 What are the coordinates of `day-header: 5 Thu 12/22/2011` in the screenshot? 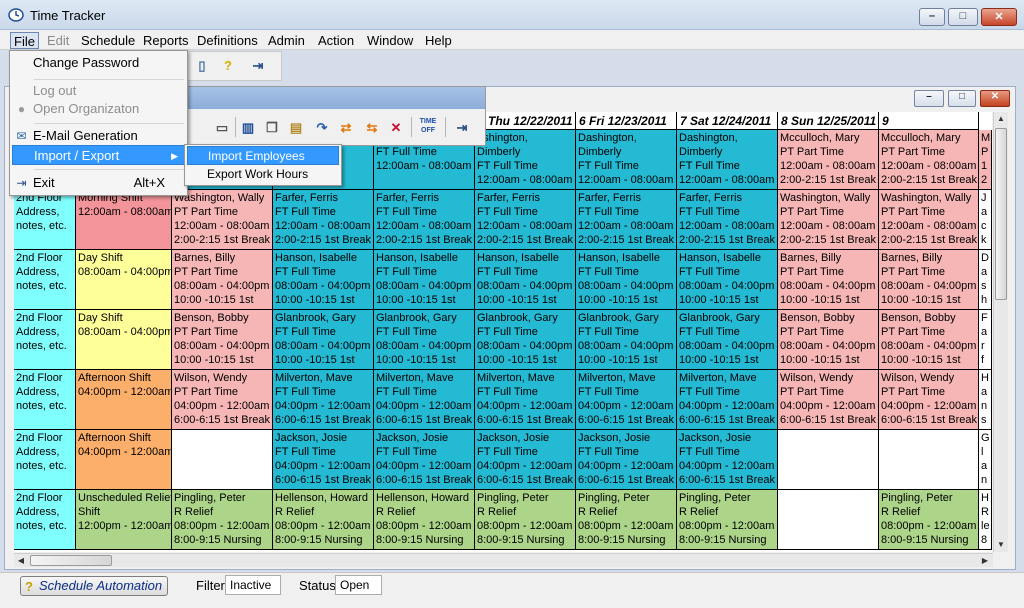 It's located at (525, 121).